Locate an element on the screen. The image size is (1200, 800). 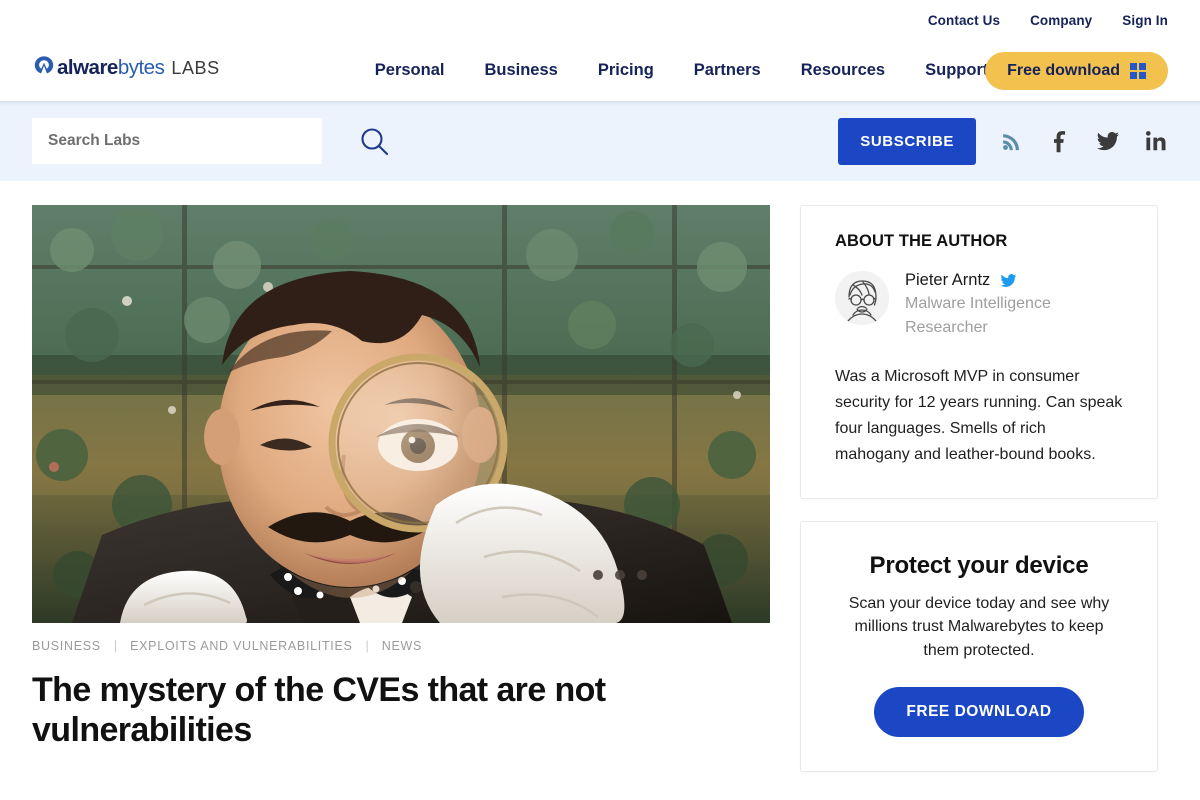
utility-link-contact-us: Contact Us is located at coordinates (964, 20).